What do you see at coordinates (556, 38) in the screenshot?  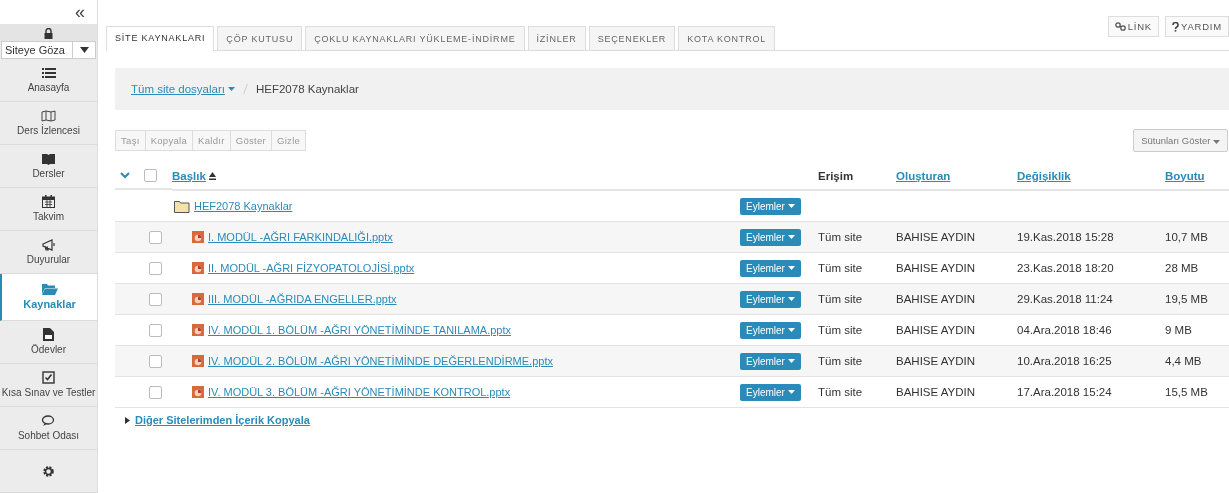 I see `tab: İZİNLER` at bounding box center [556, 38].